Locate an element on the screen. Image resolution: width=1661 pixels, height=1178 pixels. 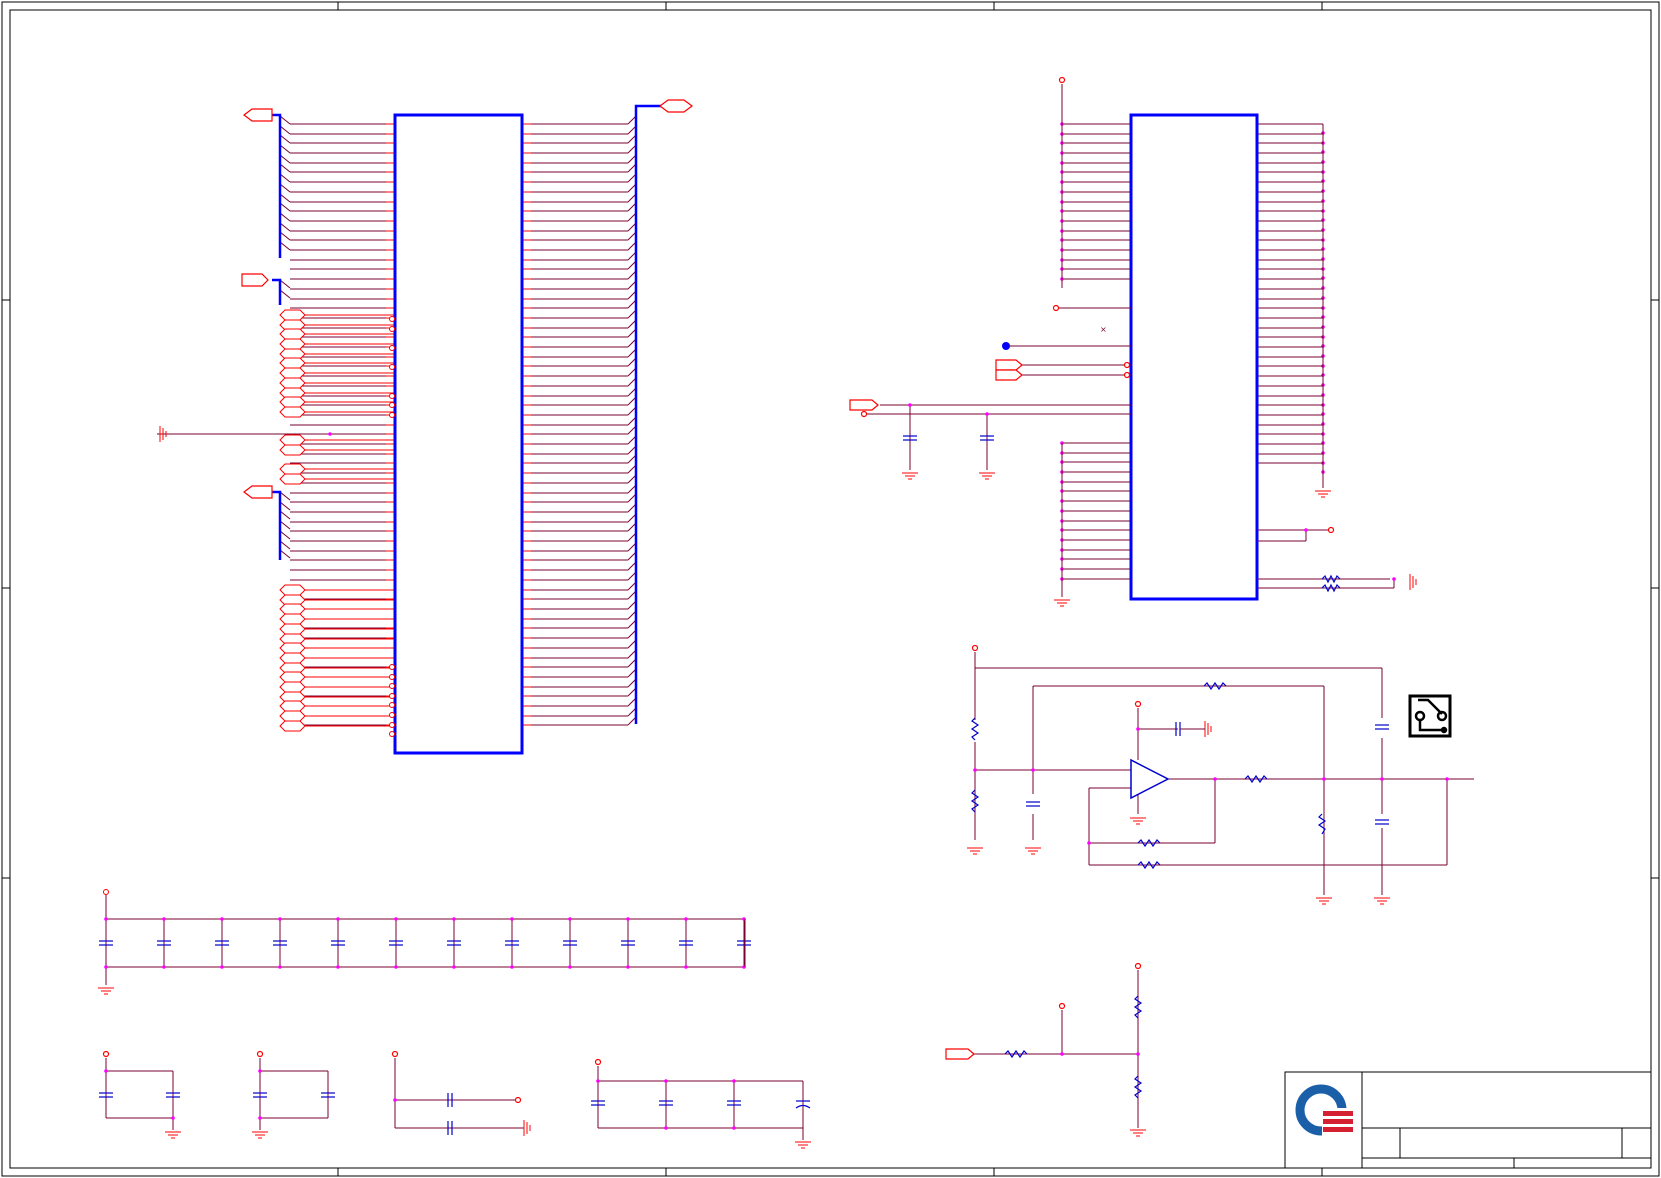
divider-circuit is located at coordinates (1045, 1049).